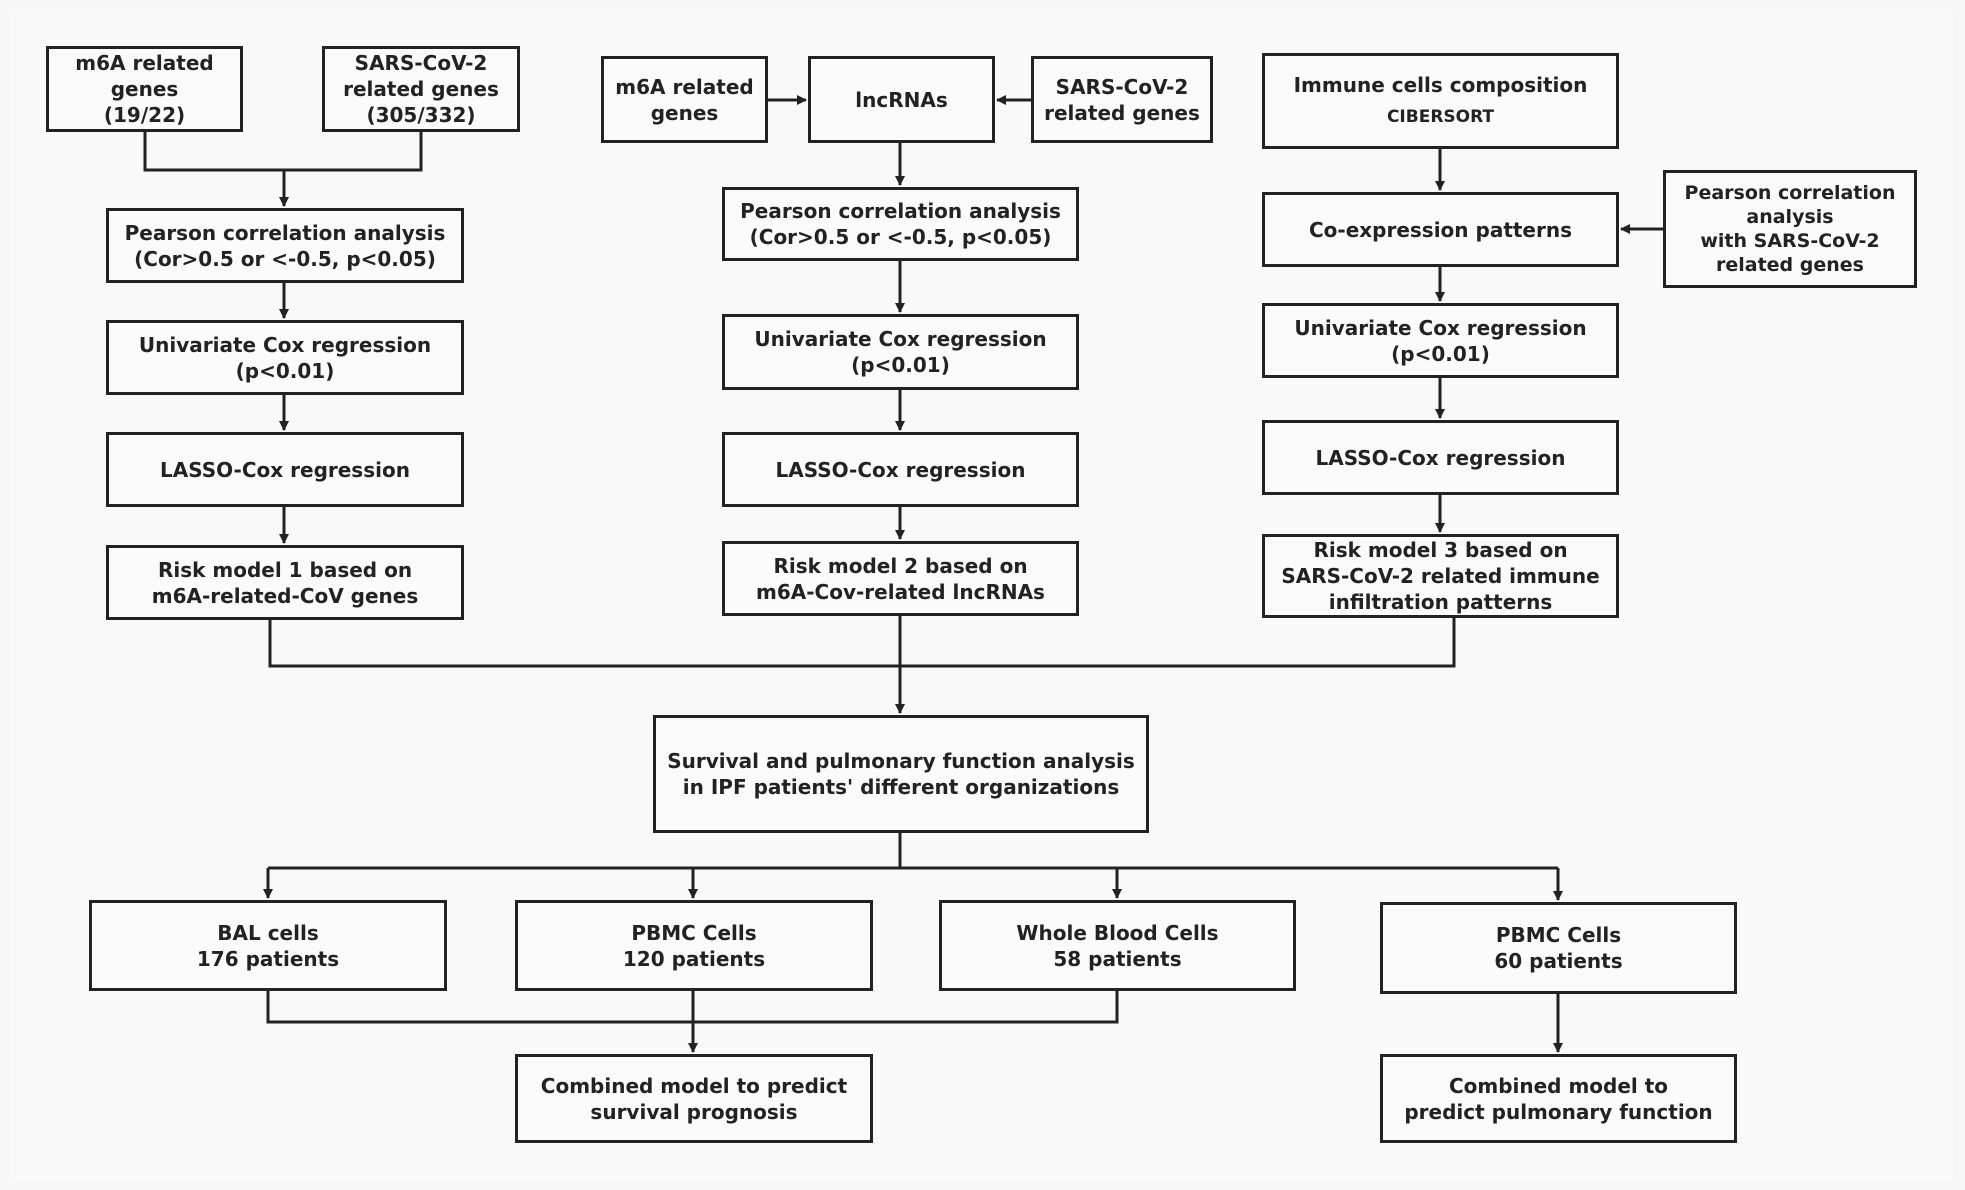 The height and width of the screenshot is (1190, 1965). I want to click on box-m6a-related-genes-2: m6A related genes, so click(684, 99).